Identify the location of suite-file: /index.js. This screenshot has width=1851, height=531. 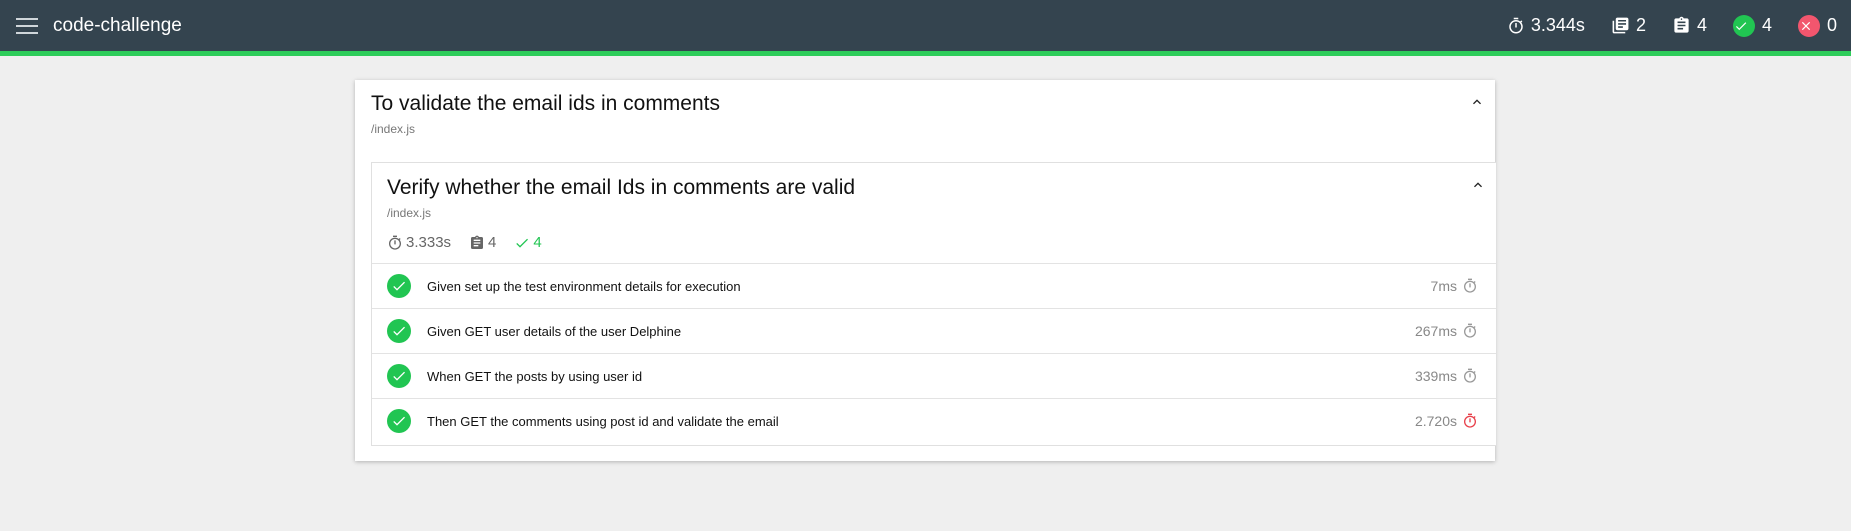
(393, 129).